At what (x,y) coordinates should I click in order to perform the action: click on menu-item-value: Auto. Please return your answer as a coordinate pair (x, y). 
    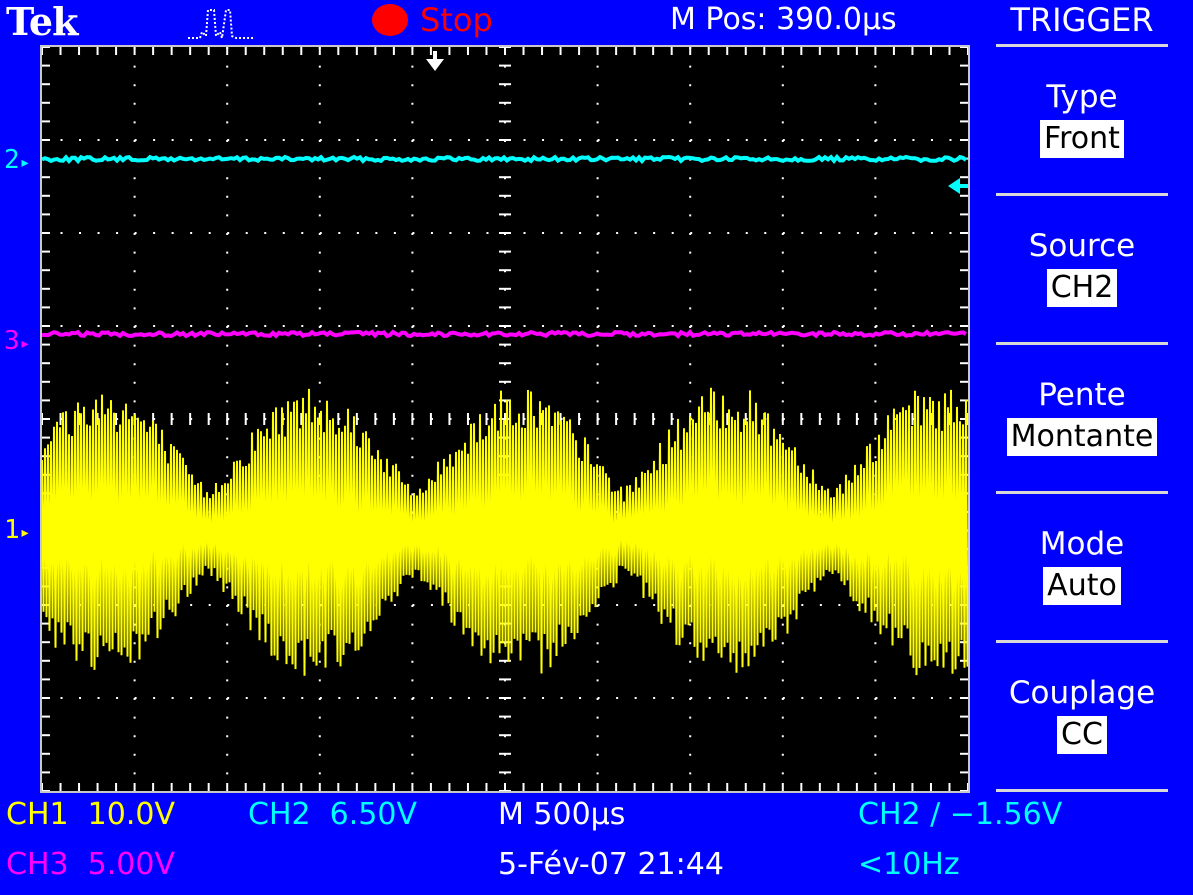
    Looking at the image, I should click on (1082, 586).